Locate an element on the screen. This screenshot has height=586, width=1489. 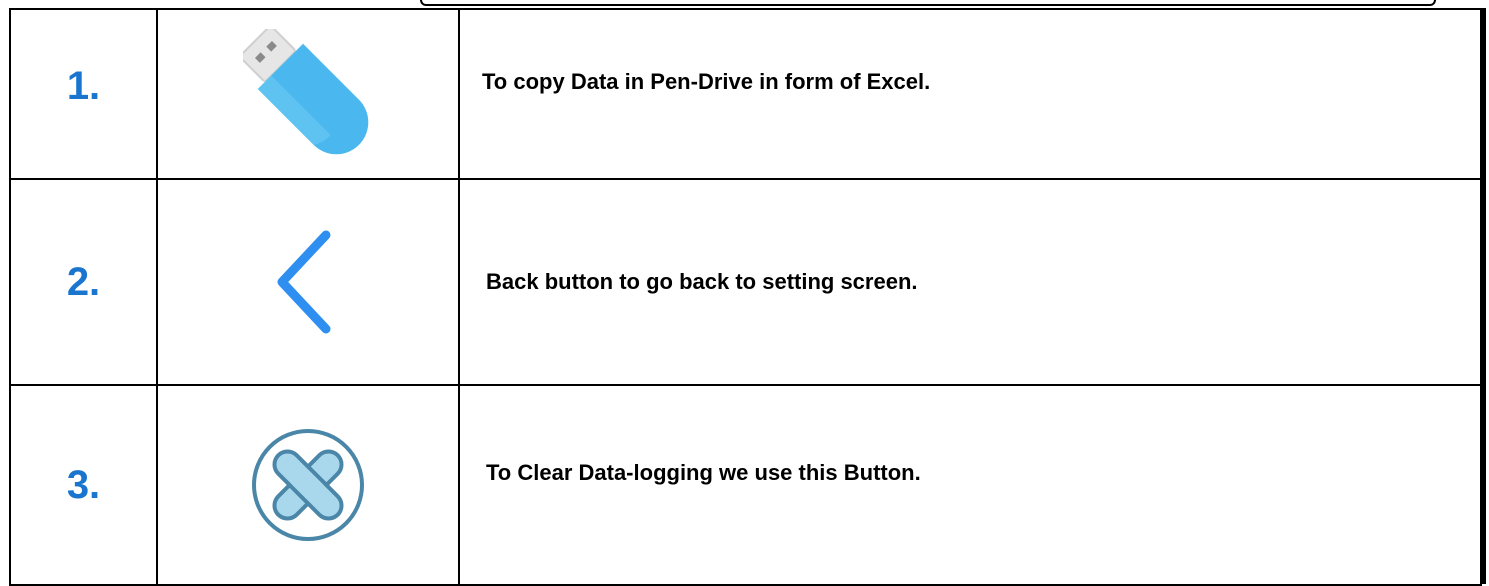
usb-drive-icon is located at coordinates (308, 94).